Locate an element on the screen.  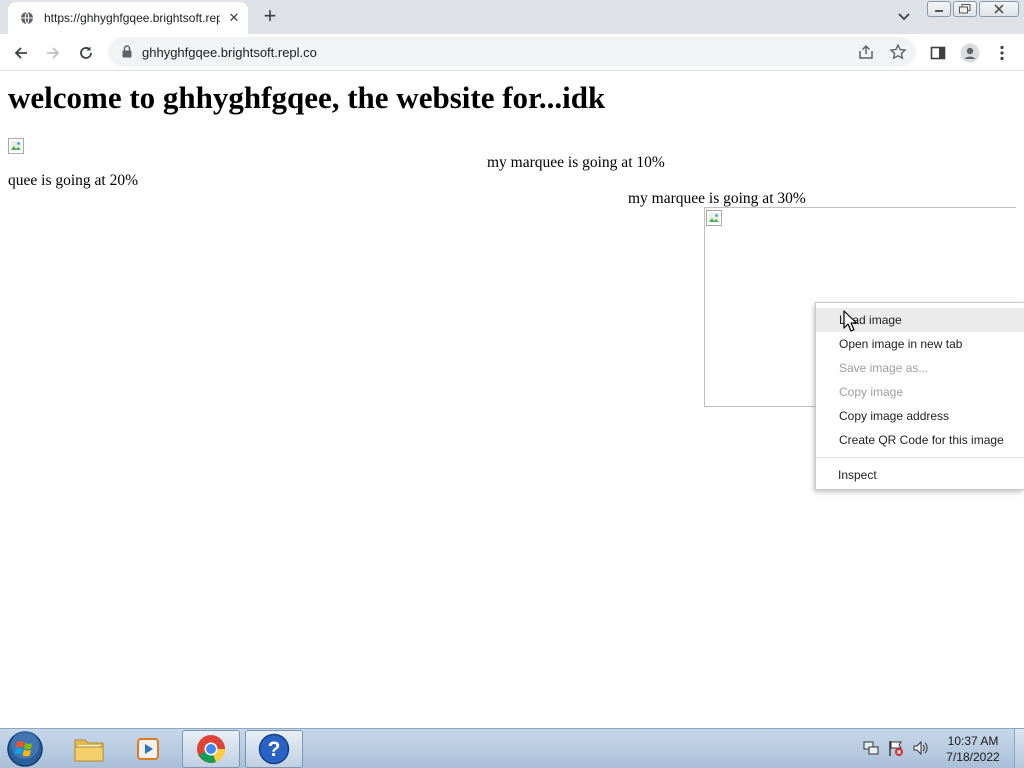
volume-icon is located at coordinates (921, 748).